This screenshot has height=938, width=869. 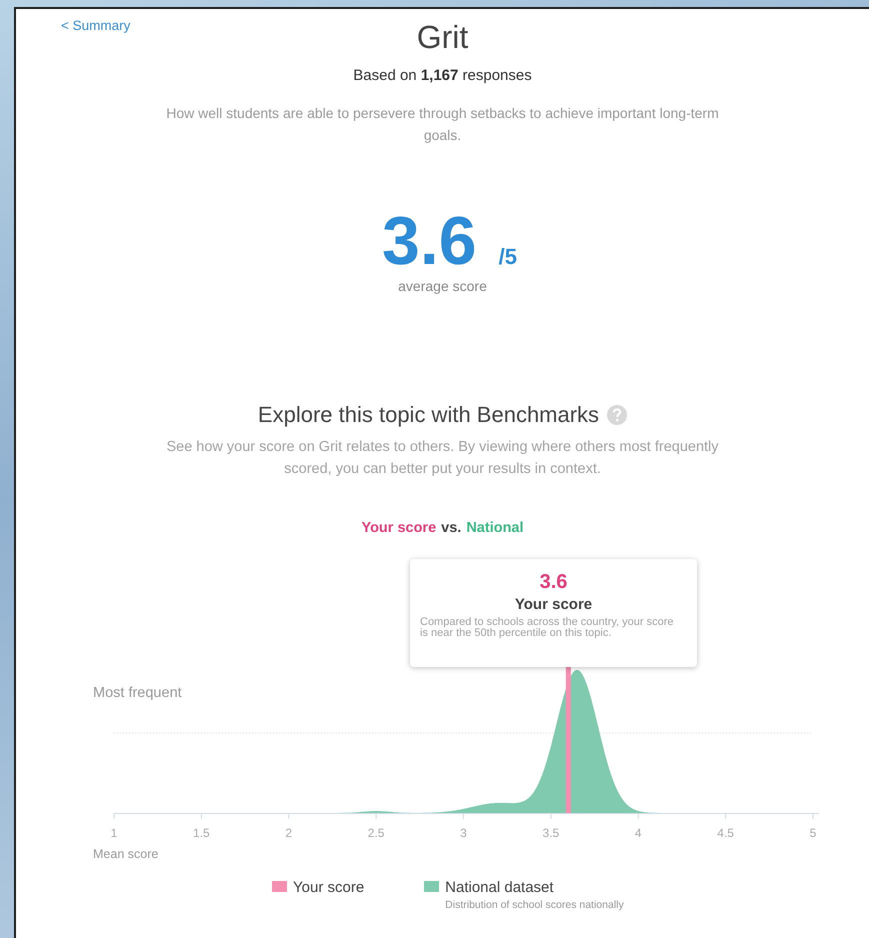 What do you see at coordinates (813, 833) in the screenshot?
I see `x-tick-label: 5` at bounding box center [813, 833].